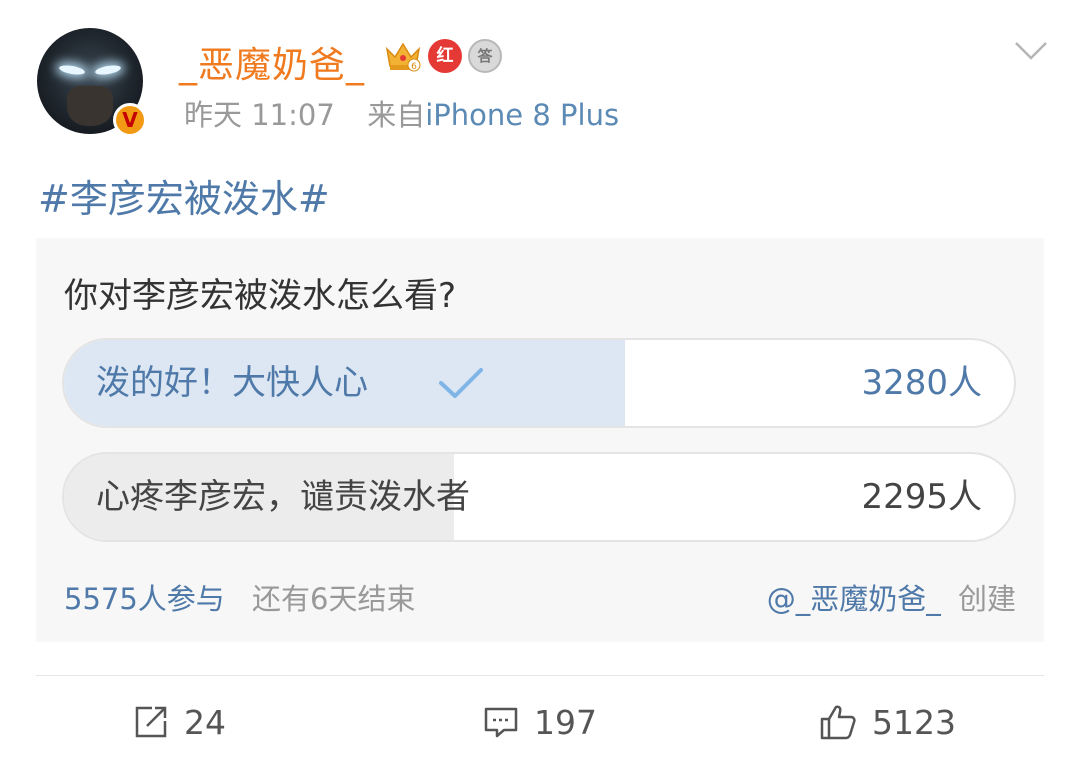 Image resolution: width=1080 pixels, height=764 pixels. I want to click on poll-creator: @_恶魔奶爸_ 创建, so click(891, 597).